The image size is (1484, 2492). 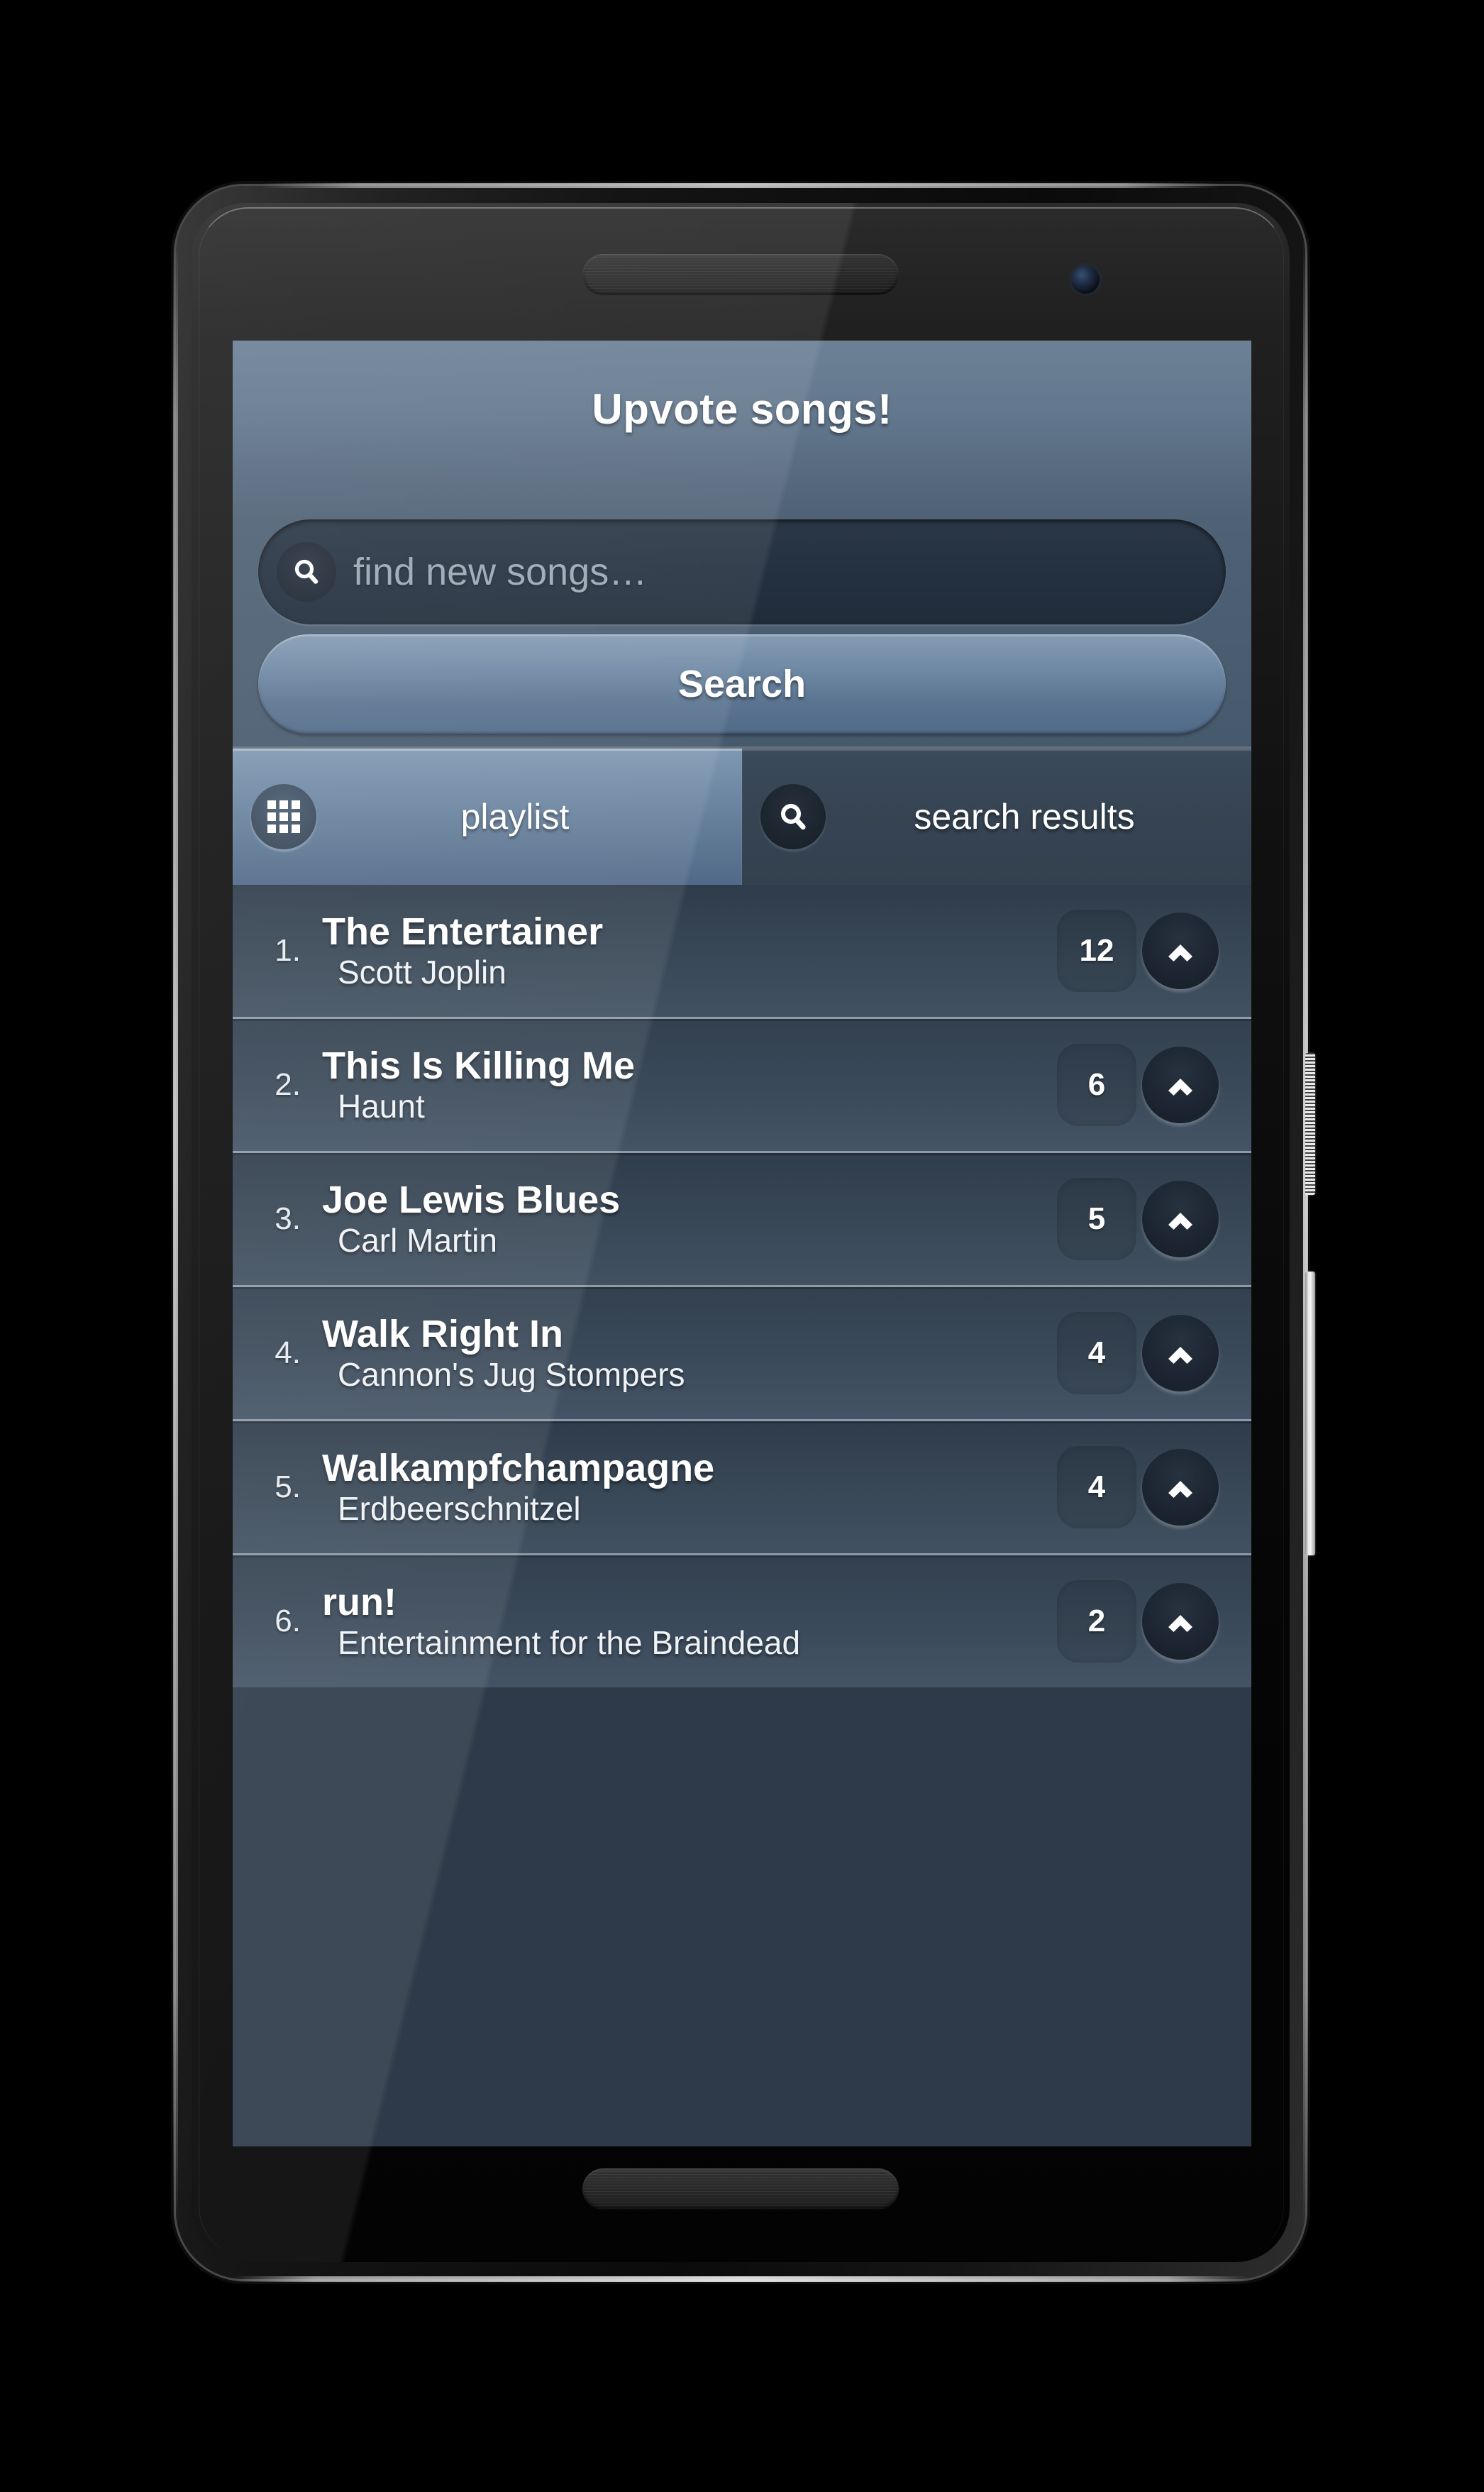 What do you see at coordinates (740, 274) in the screenshot?
I see `speaker-grille-icon-top` at bounding box center [740, 274].